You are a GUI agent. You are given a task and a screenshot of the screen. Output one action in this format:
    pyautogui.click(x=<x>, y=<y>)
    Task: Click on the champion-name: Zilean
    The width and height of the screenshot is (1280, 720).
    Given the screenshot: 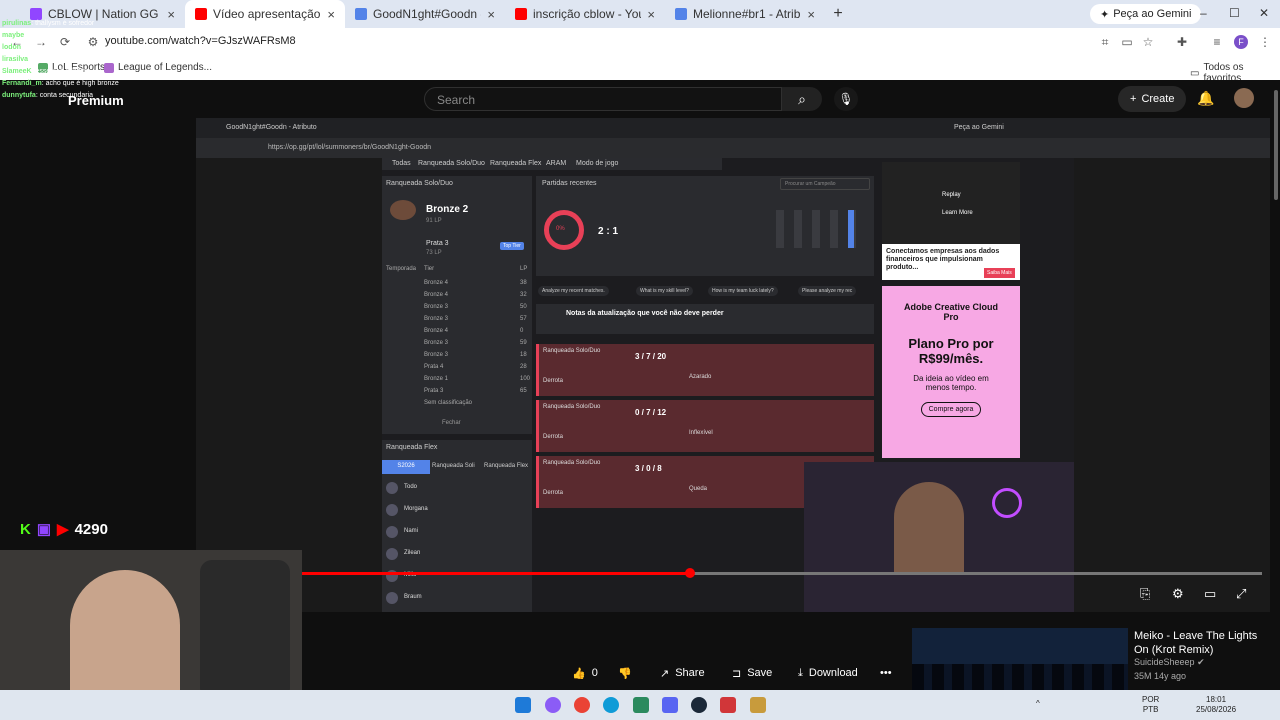 What is the action you would take?
    pyautogui.click(x=412, y=553)
    